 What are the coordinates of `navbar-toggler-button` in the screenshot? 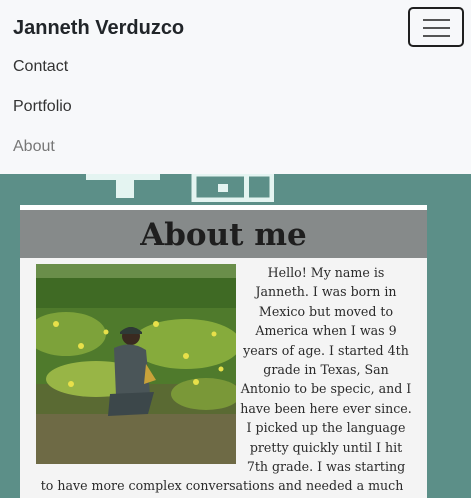 It's located at (436, 27).